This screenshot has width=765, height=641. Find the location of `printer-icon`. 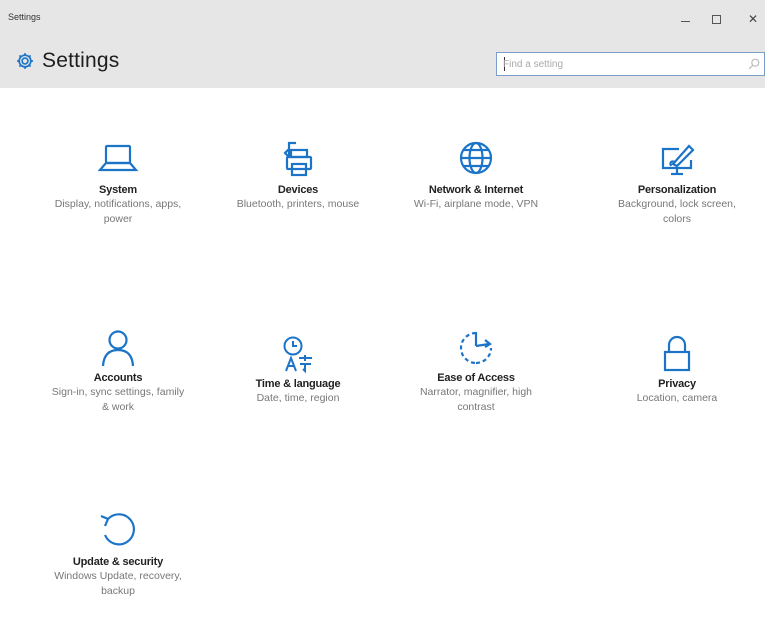

printer-icon is located at coordinates (298, 159).